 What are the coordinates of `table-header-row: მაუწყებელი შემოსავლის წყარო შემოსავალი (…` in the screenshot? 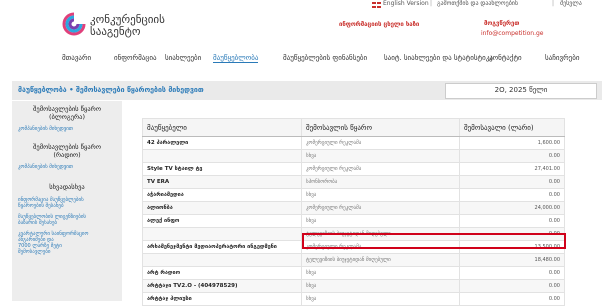 It's located at (353, 127).